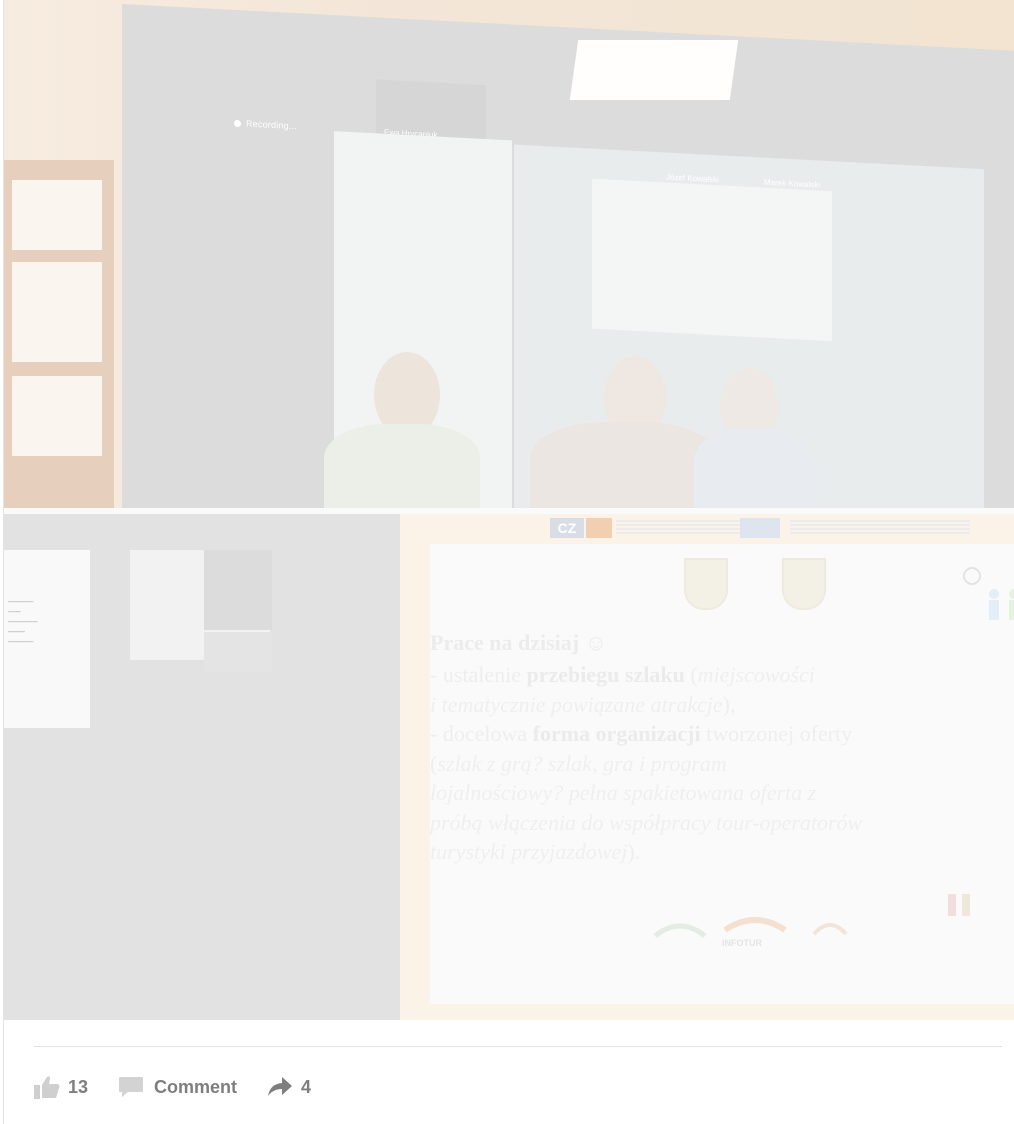  Describe the element at coordinates (712, 260) in the screenshot. I see `room-wall-panel` at that location.